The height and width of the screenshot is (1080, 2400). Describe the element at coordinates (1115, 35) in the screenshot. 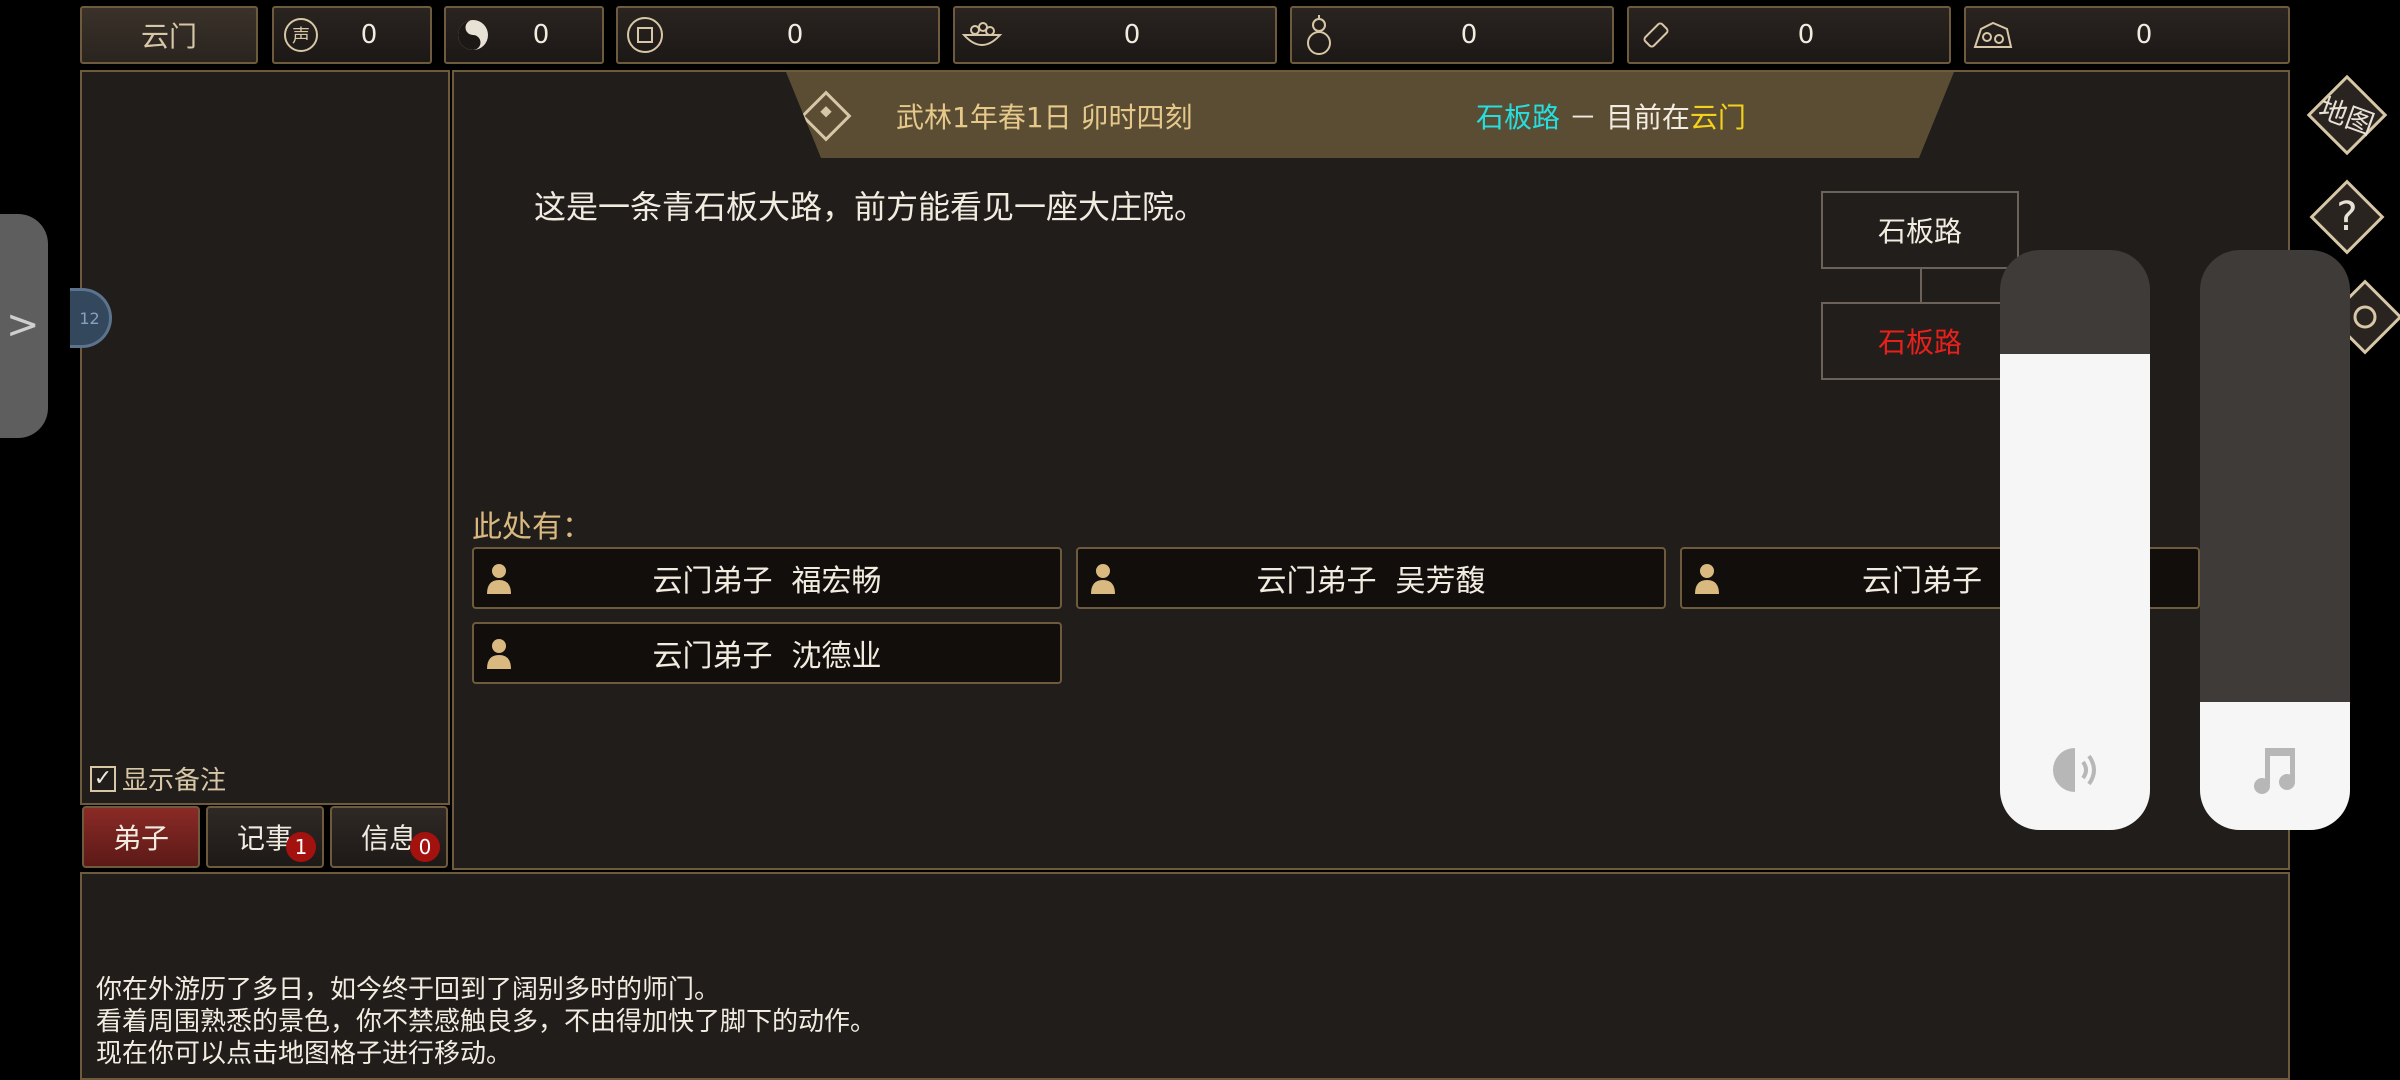

I see `food-counter: 0` at that location.